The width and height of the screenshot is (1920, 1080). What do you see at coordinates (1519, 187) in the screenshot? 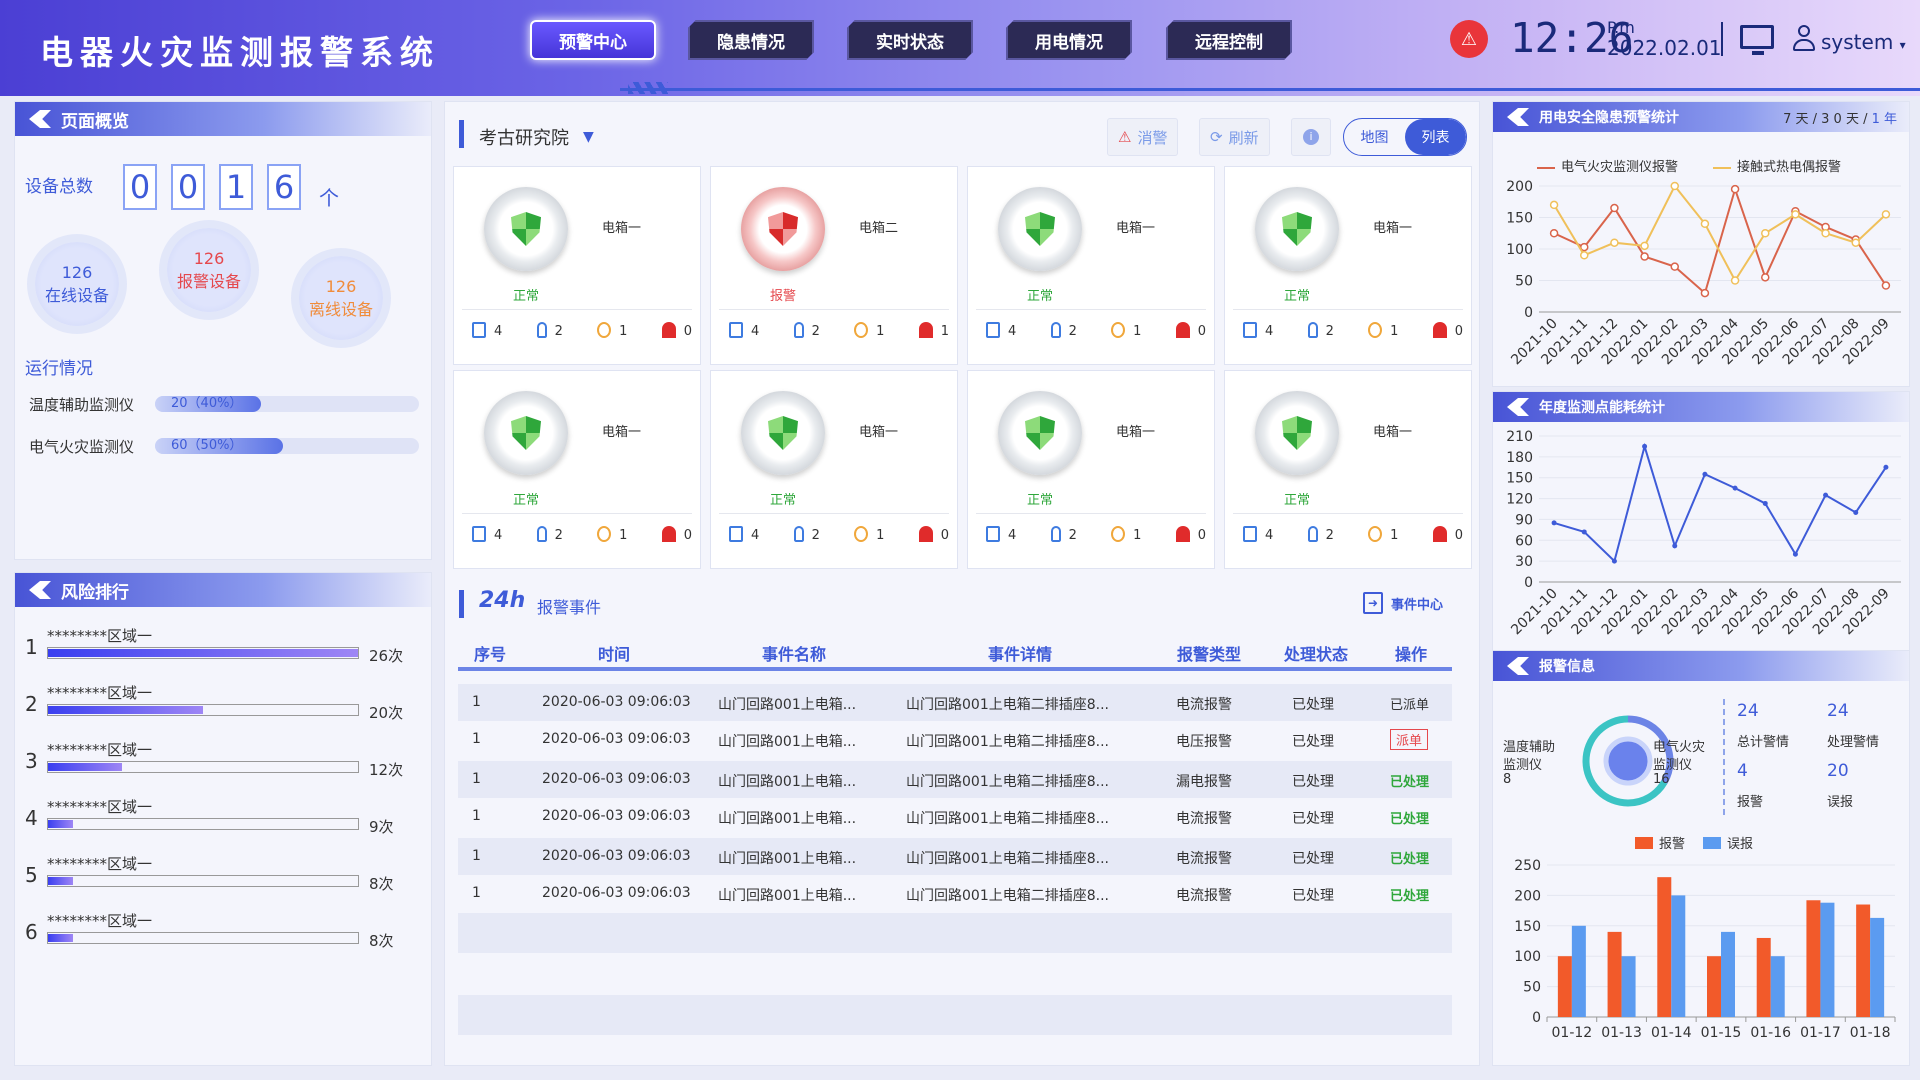
I see `y-tick-label: 200` at bounding box center [1519, 187].